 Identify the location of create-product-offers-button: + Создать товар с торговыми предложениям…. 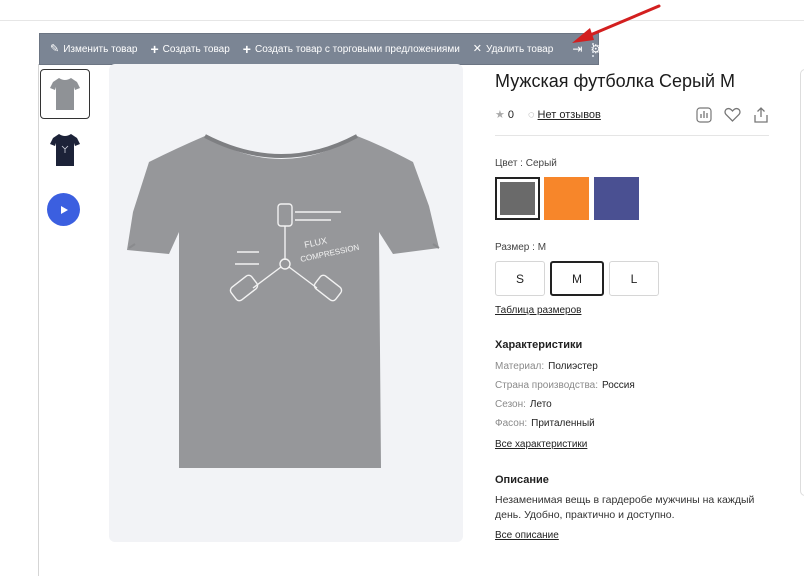
(351, 49).